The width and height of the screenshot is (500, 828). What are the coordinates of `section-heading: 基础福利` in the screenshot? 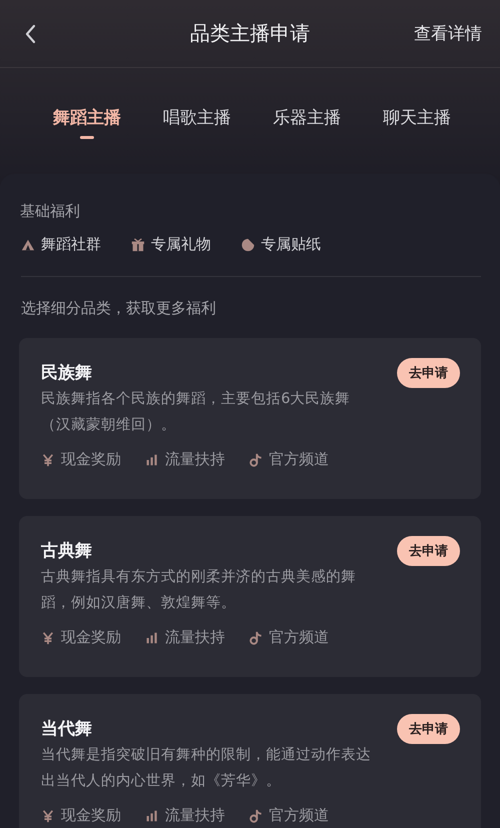 It's located at (50, 211).